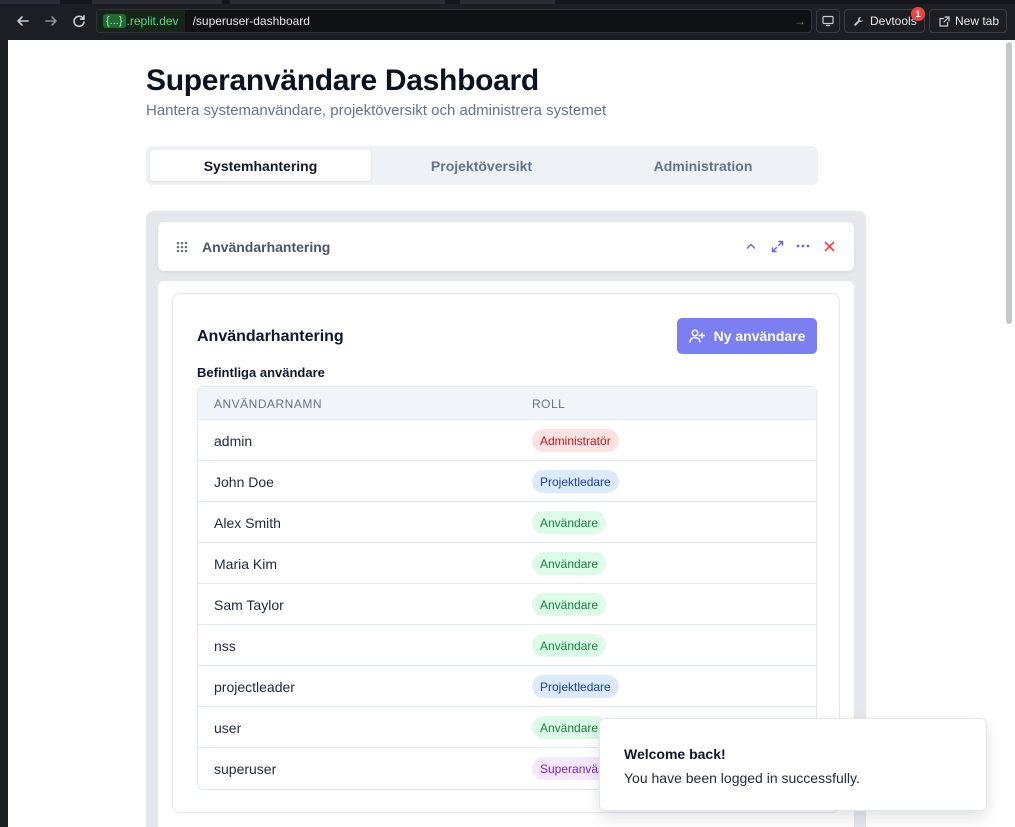 The image size is (1015, 827). What do you see at coordinates (507, 563) in the screenshot?
I see `table-row: Maria Kim Användare` at bounding box center [507, 563].